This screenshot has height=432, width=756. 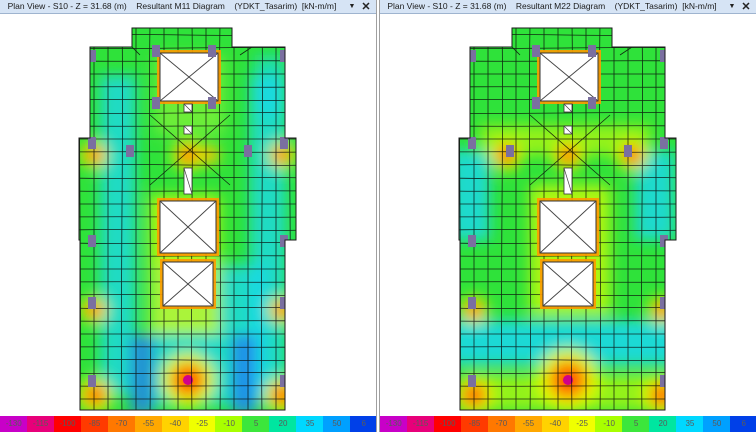 What do you see at coordinates (180, 6) in the screenshot?
I see `title-diagram: Resultant M11 Diagram` at bounding box center [180, 6].